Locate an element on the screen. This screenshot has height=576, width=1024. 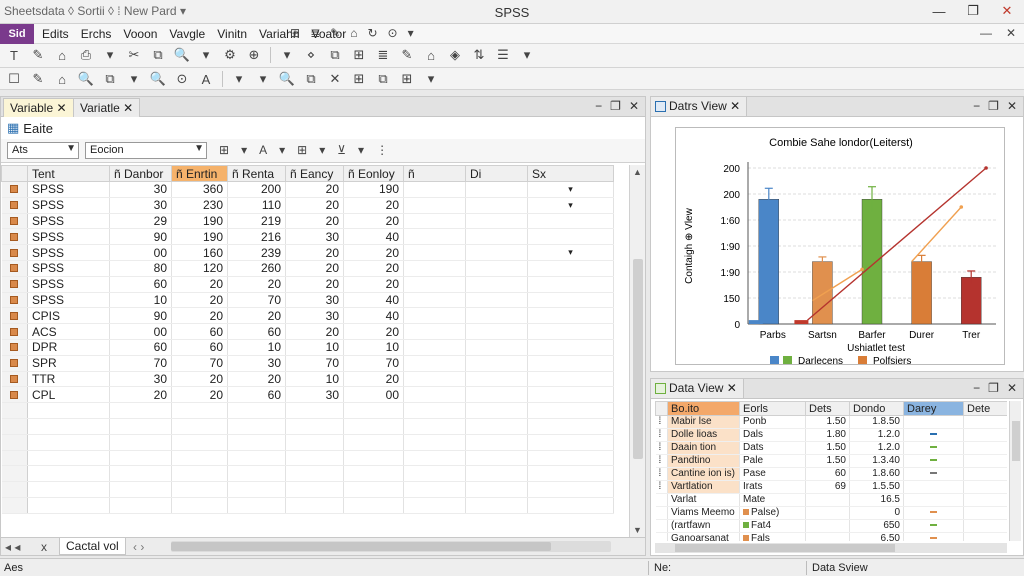
dv-close-icon: ✕ is located at coordinates (1012, 388).